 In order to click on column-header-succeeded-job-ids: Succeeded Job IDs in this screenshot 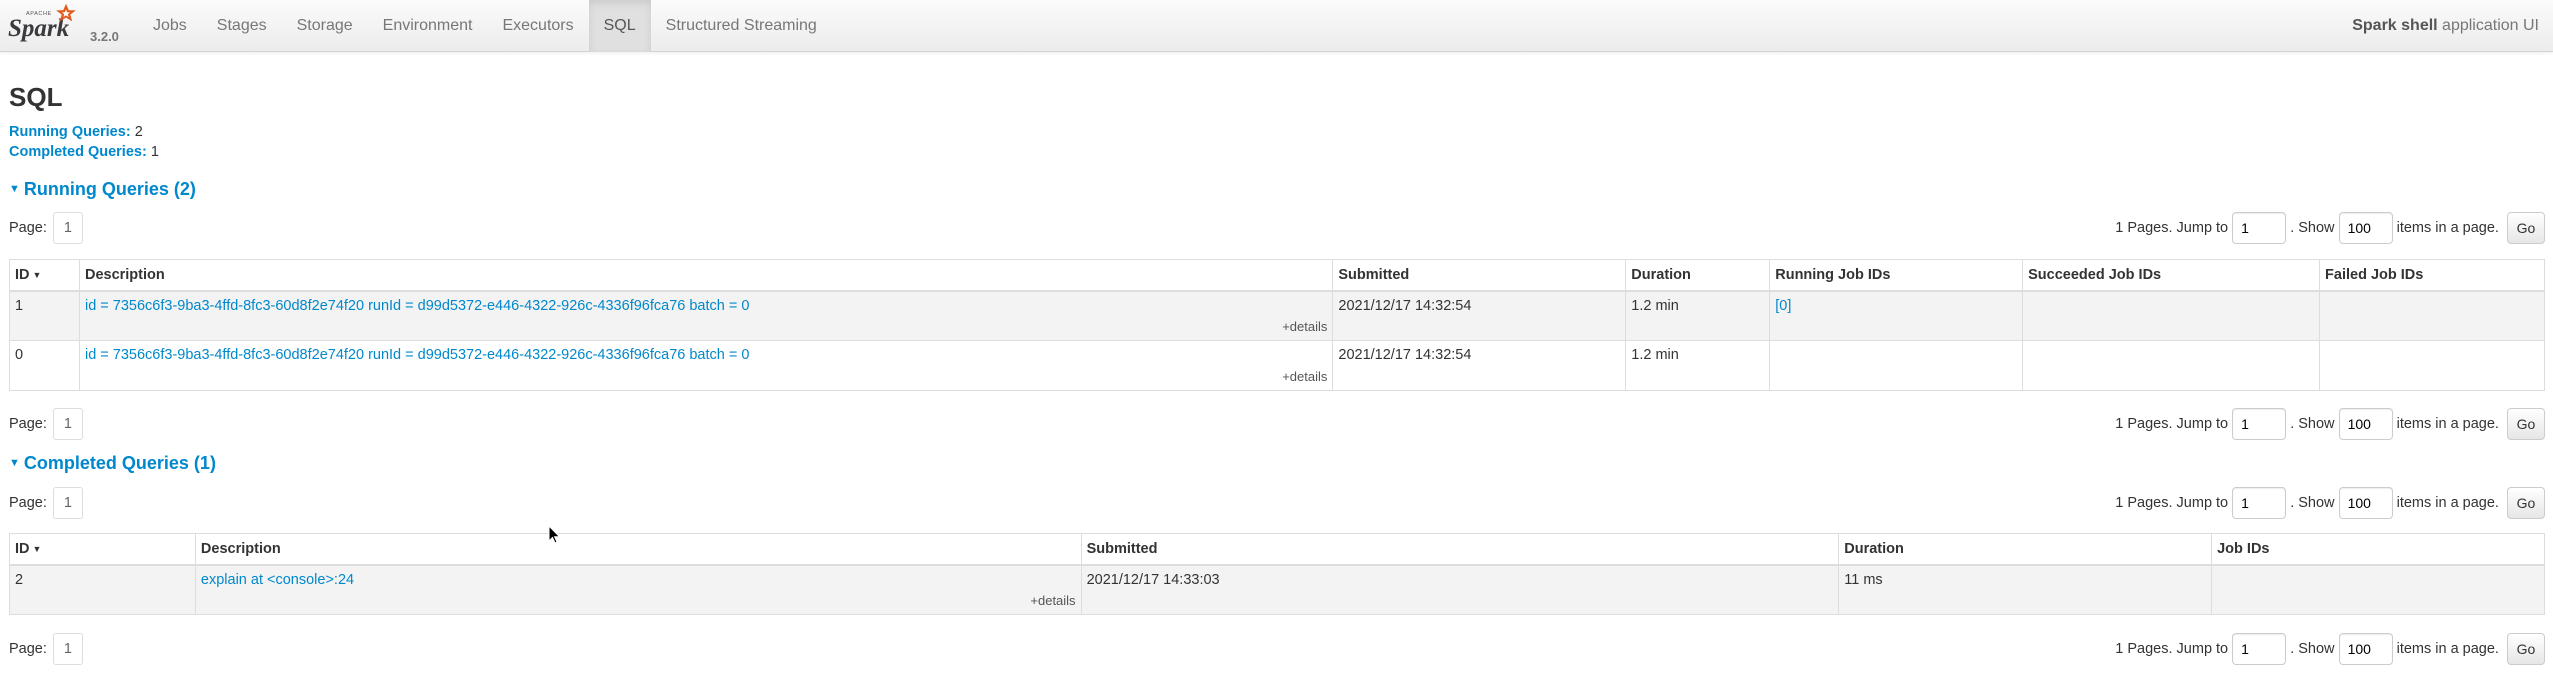, I will do `click(2171, 275)`.